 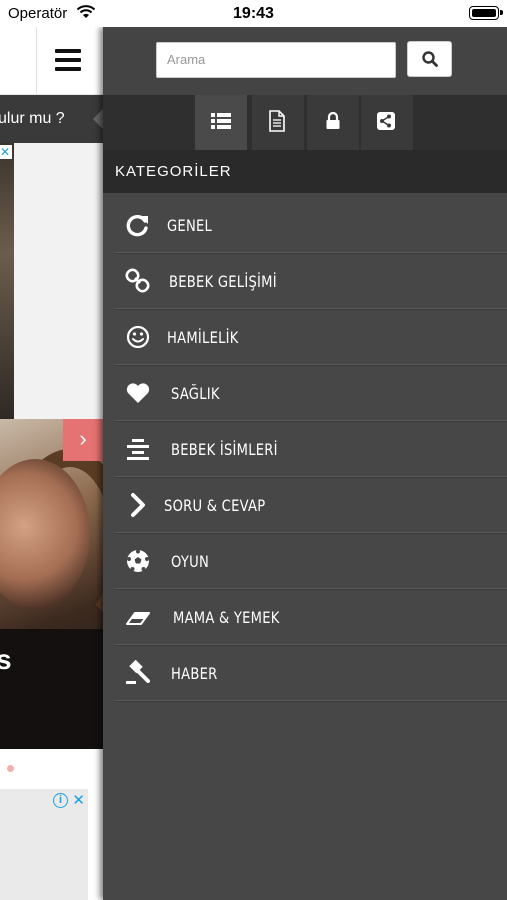 I want to click on lock-icon, so click(x=333, y=120).